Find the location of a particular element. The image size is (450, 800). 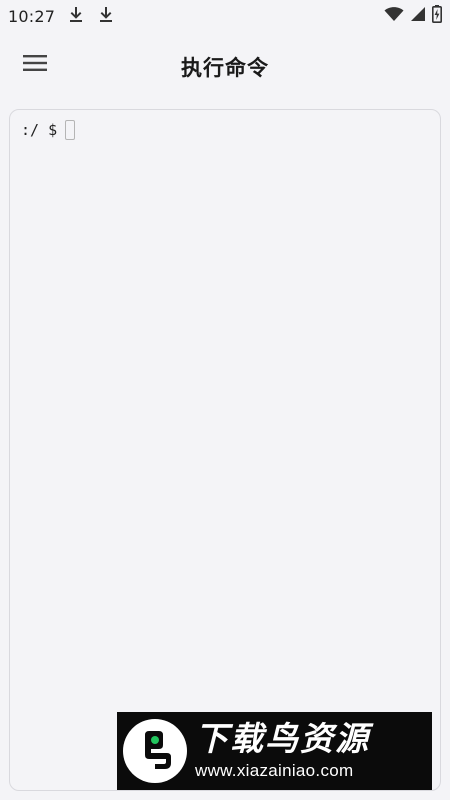

status-time: 10:27 is located at coordinates (32, 16).